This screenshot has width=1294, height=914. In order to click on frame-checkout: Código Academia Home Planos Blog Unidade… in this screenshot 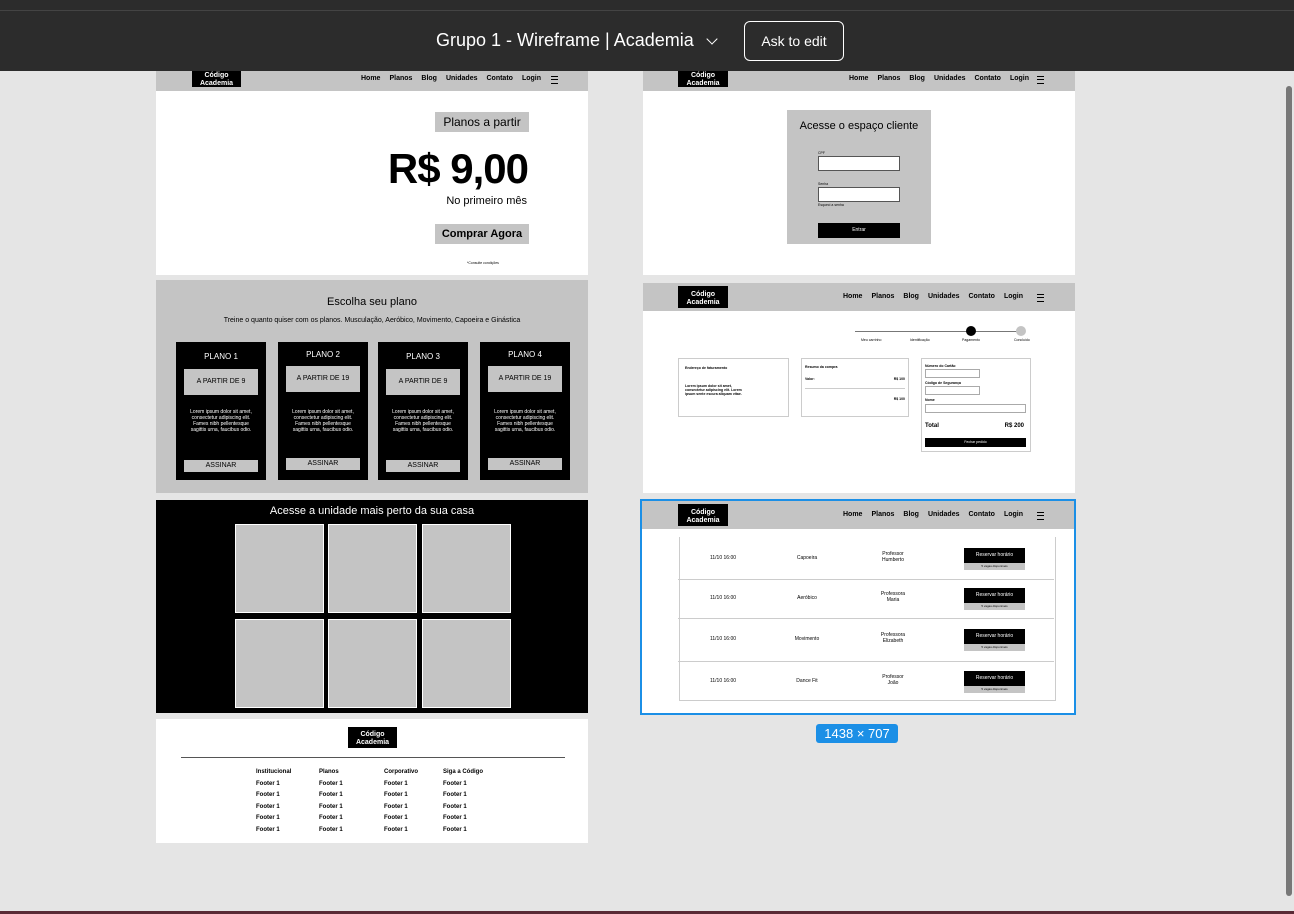, I will do `click(859, 388)`.